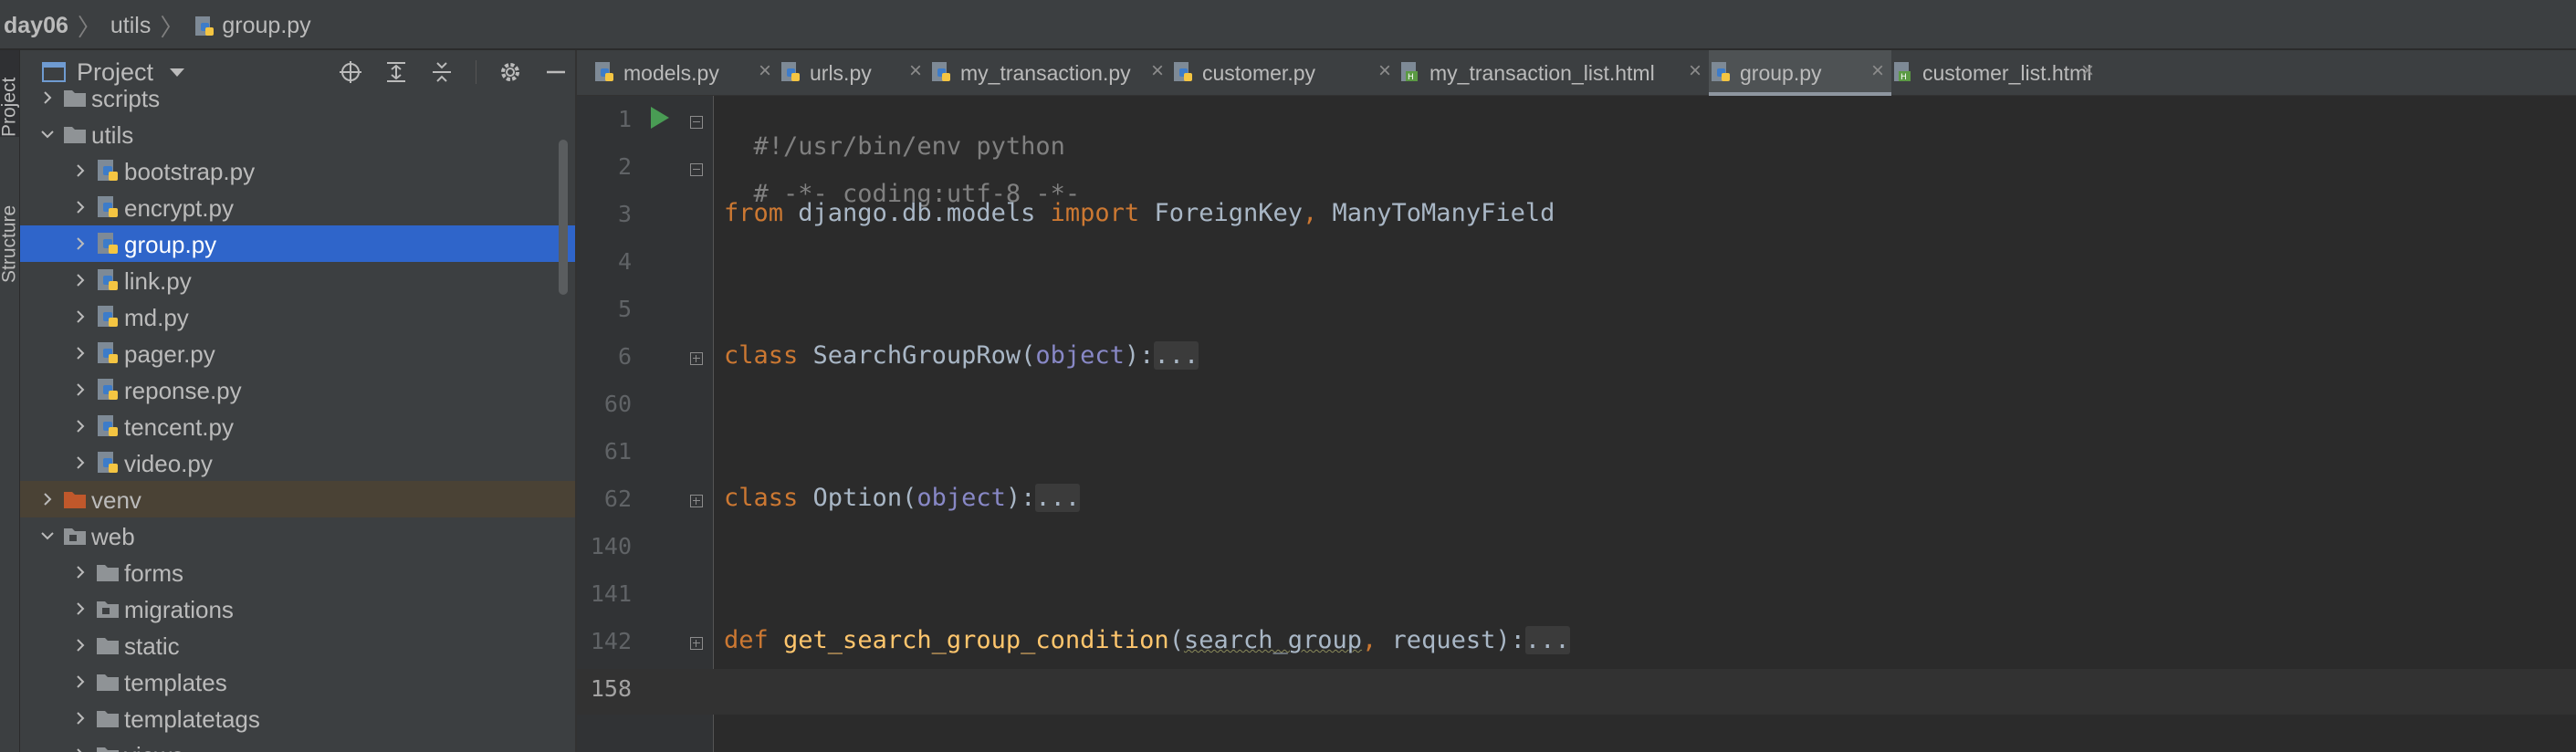 Image resolution: width=2576 pixels, height=752 pixels. Describe the element at coordinates (961, 498) in the screenshot. I see `builtin-object: object` at that location.